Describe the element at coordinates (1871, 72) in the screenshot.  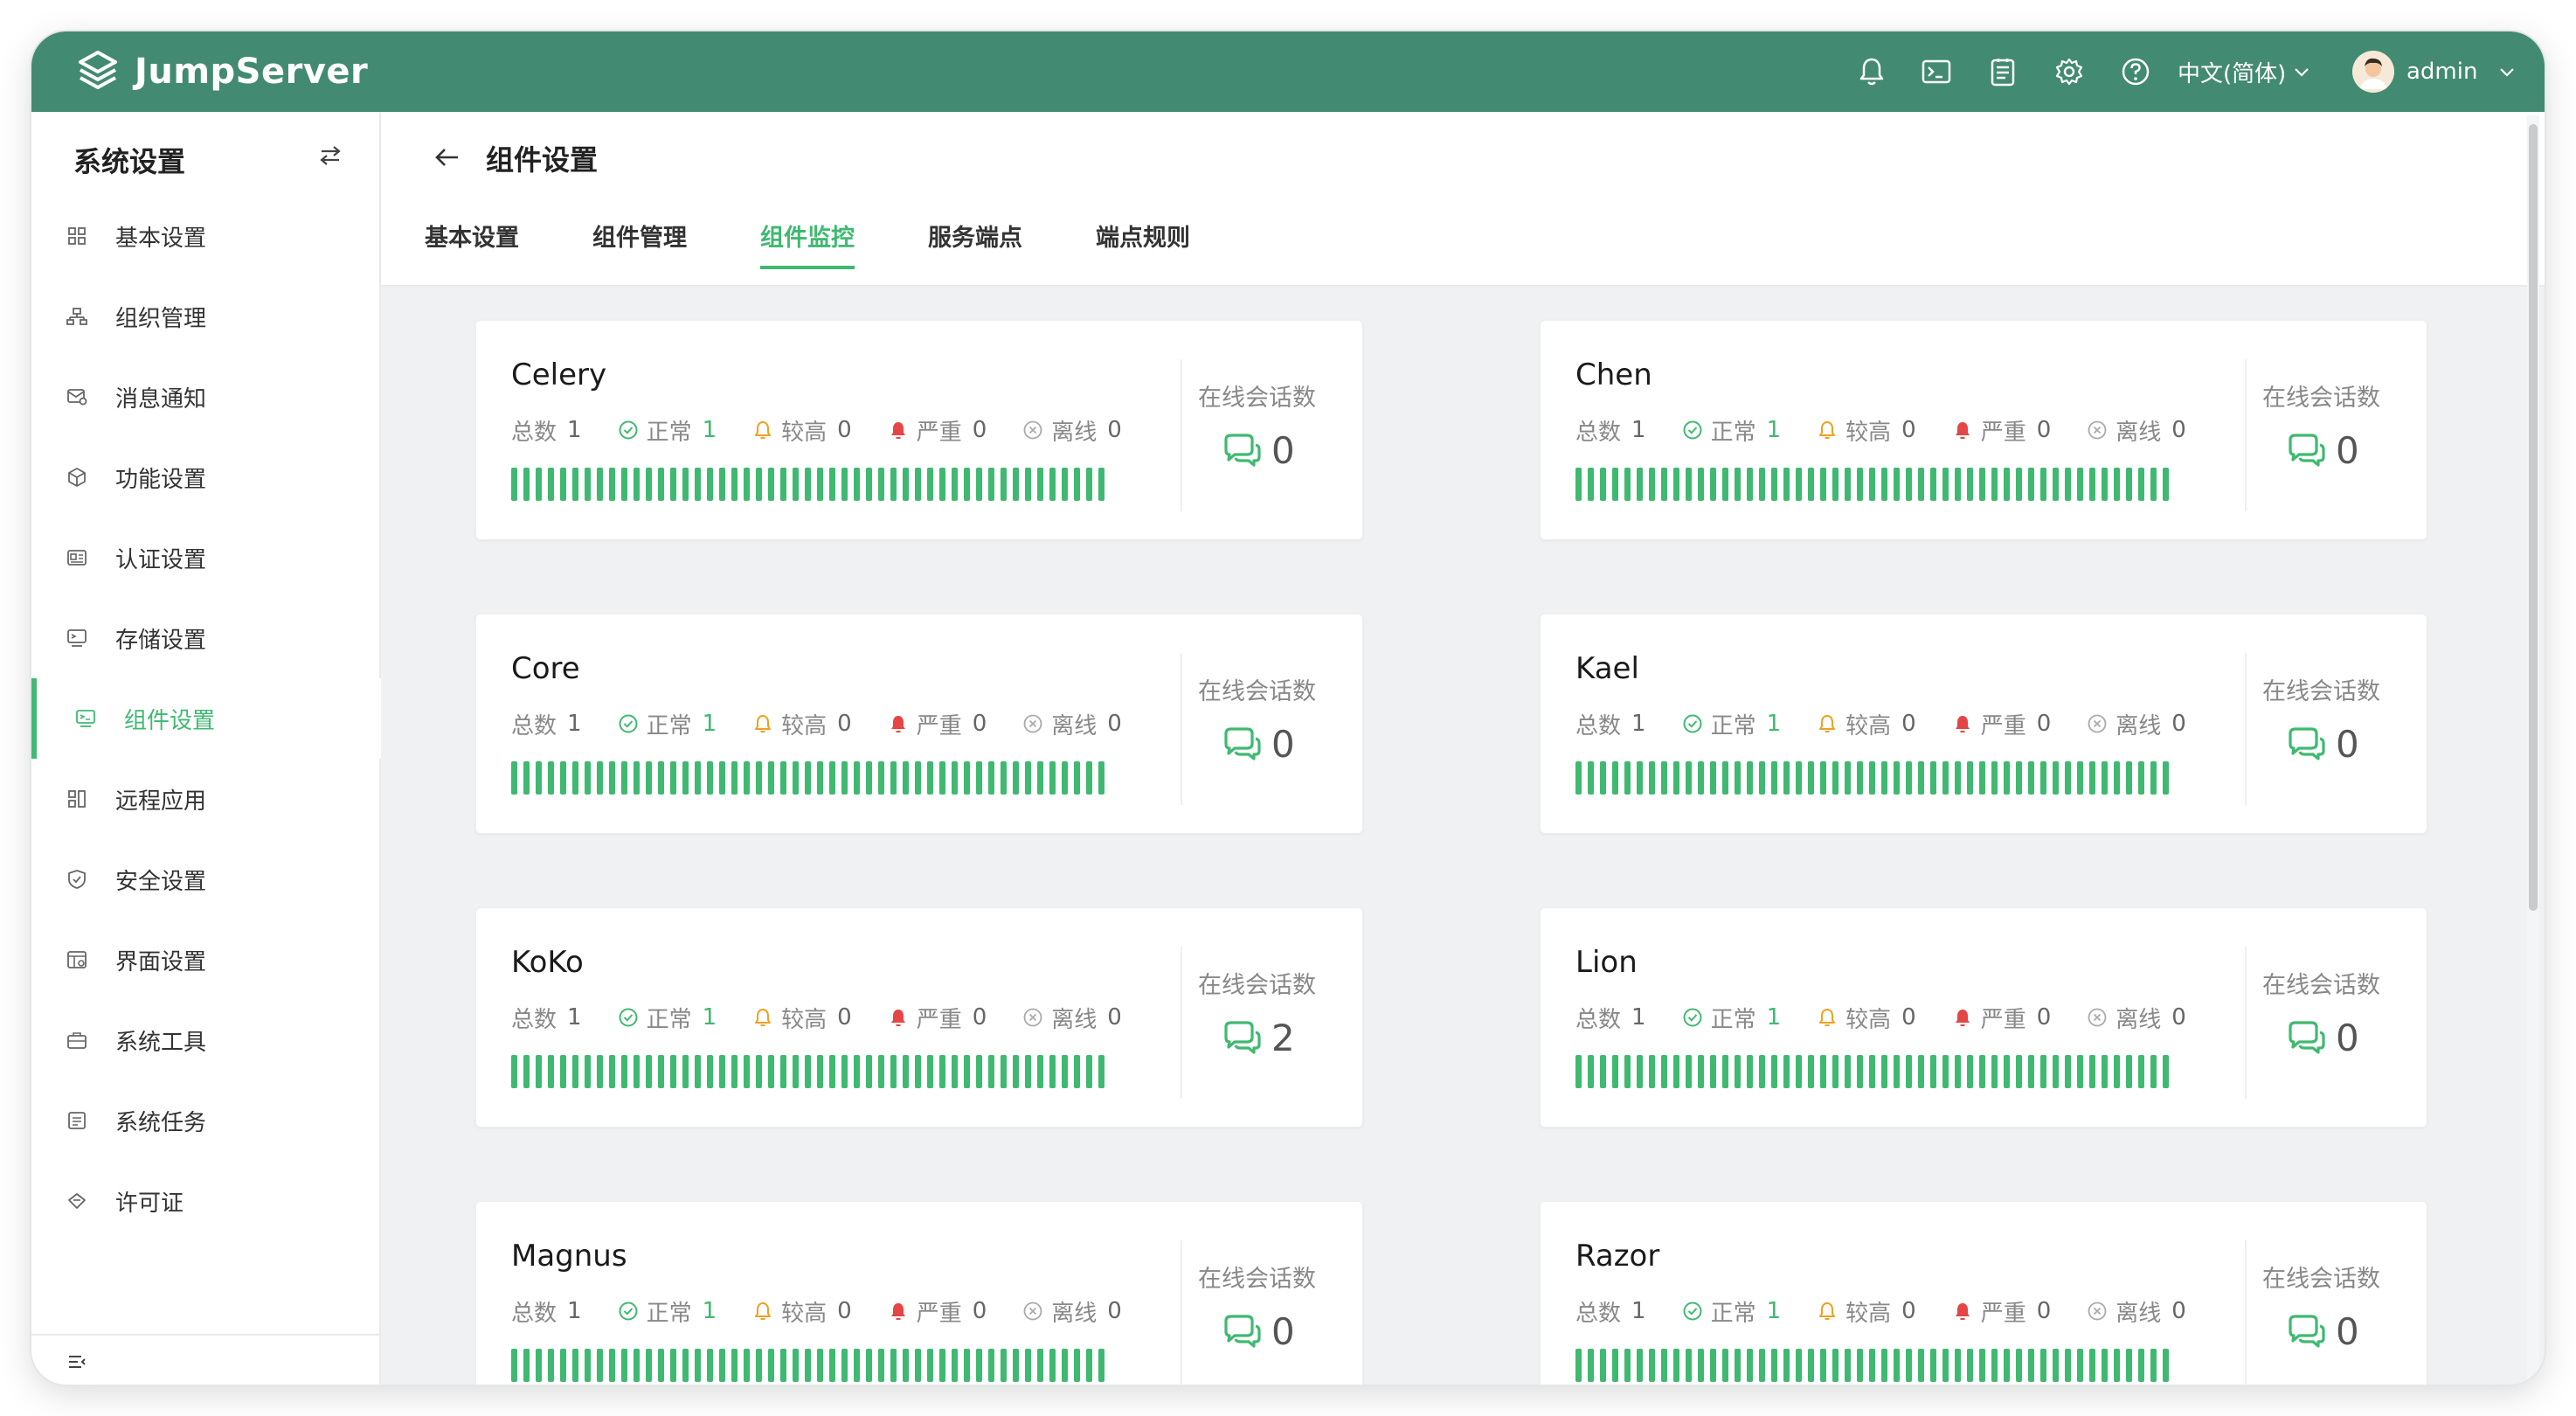
I see `bell-icon` at that location.